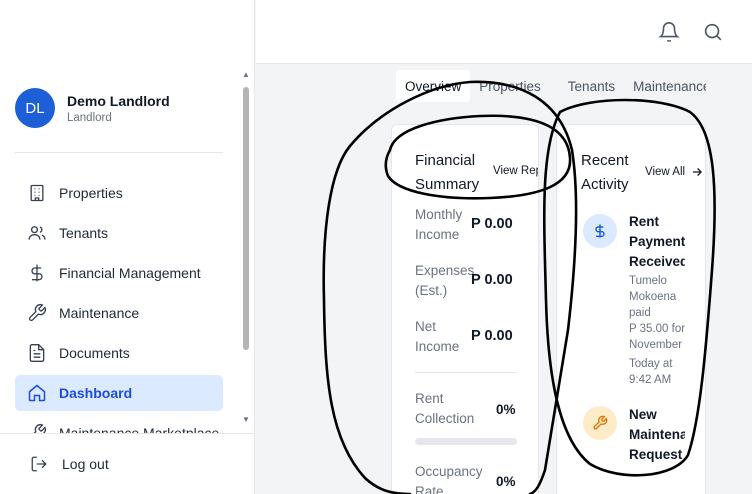 Image resolution: width=752 pixels, height=494 pixels. Describe the element at coordinates (665, 172) in the screenshot. I see `view-all-label: View All` at that location.